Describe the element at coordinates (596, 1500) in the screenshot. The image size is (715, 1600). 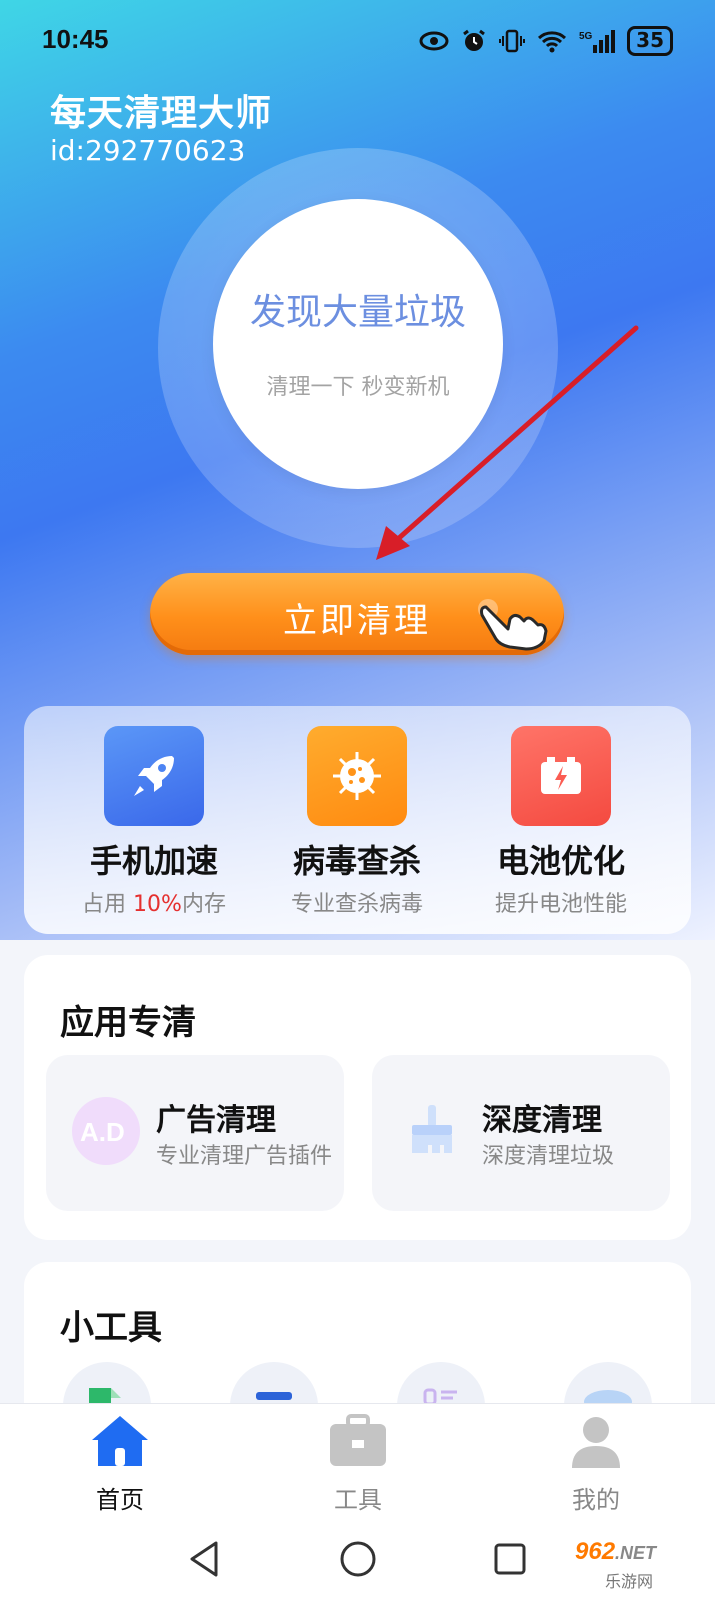
I see `tab-mine-label: 我的` at that location.